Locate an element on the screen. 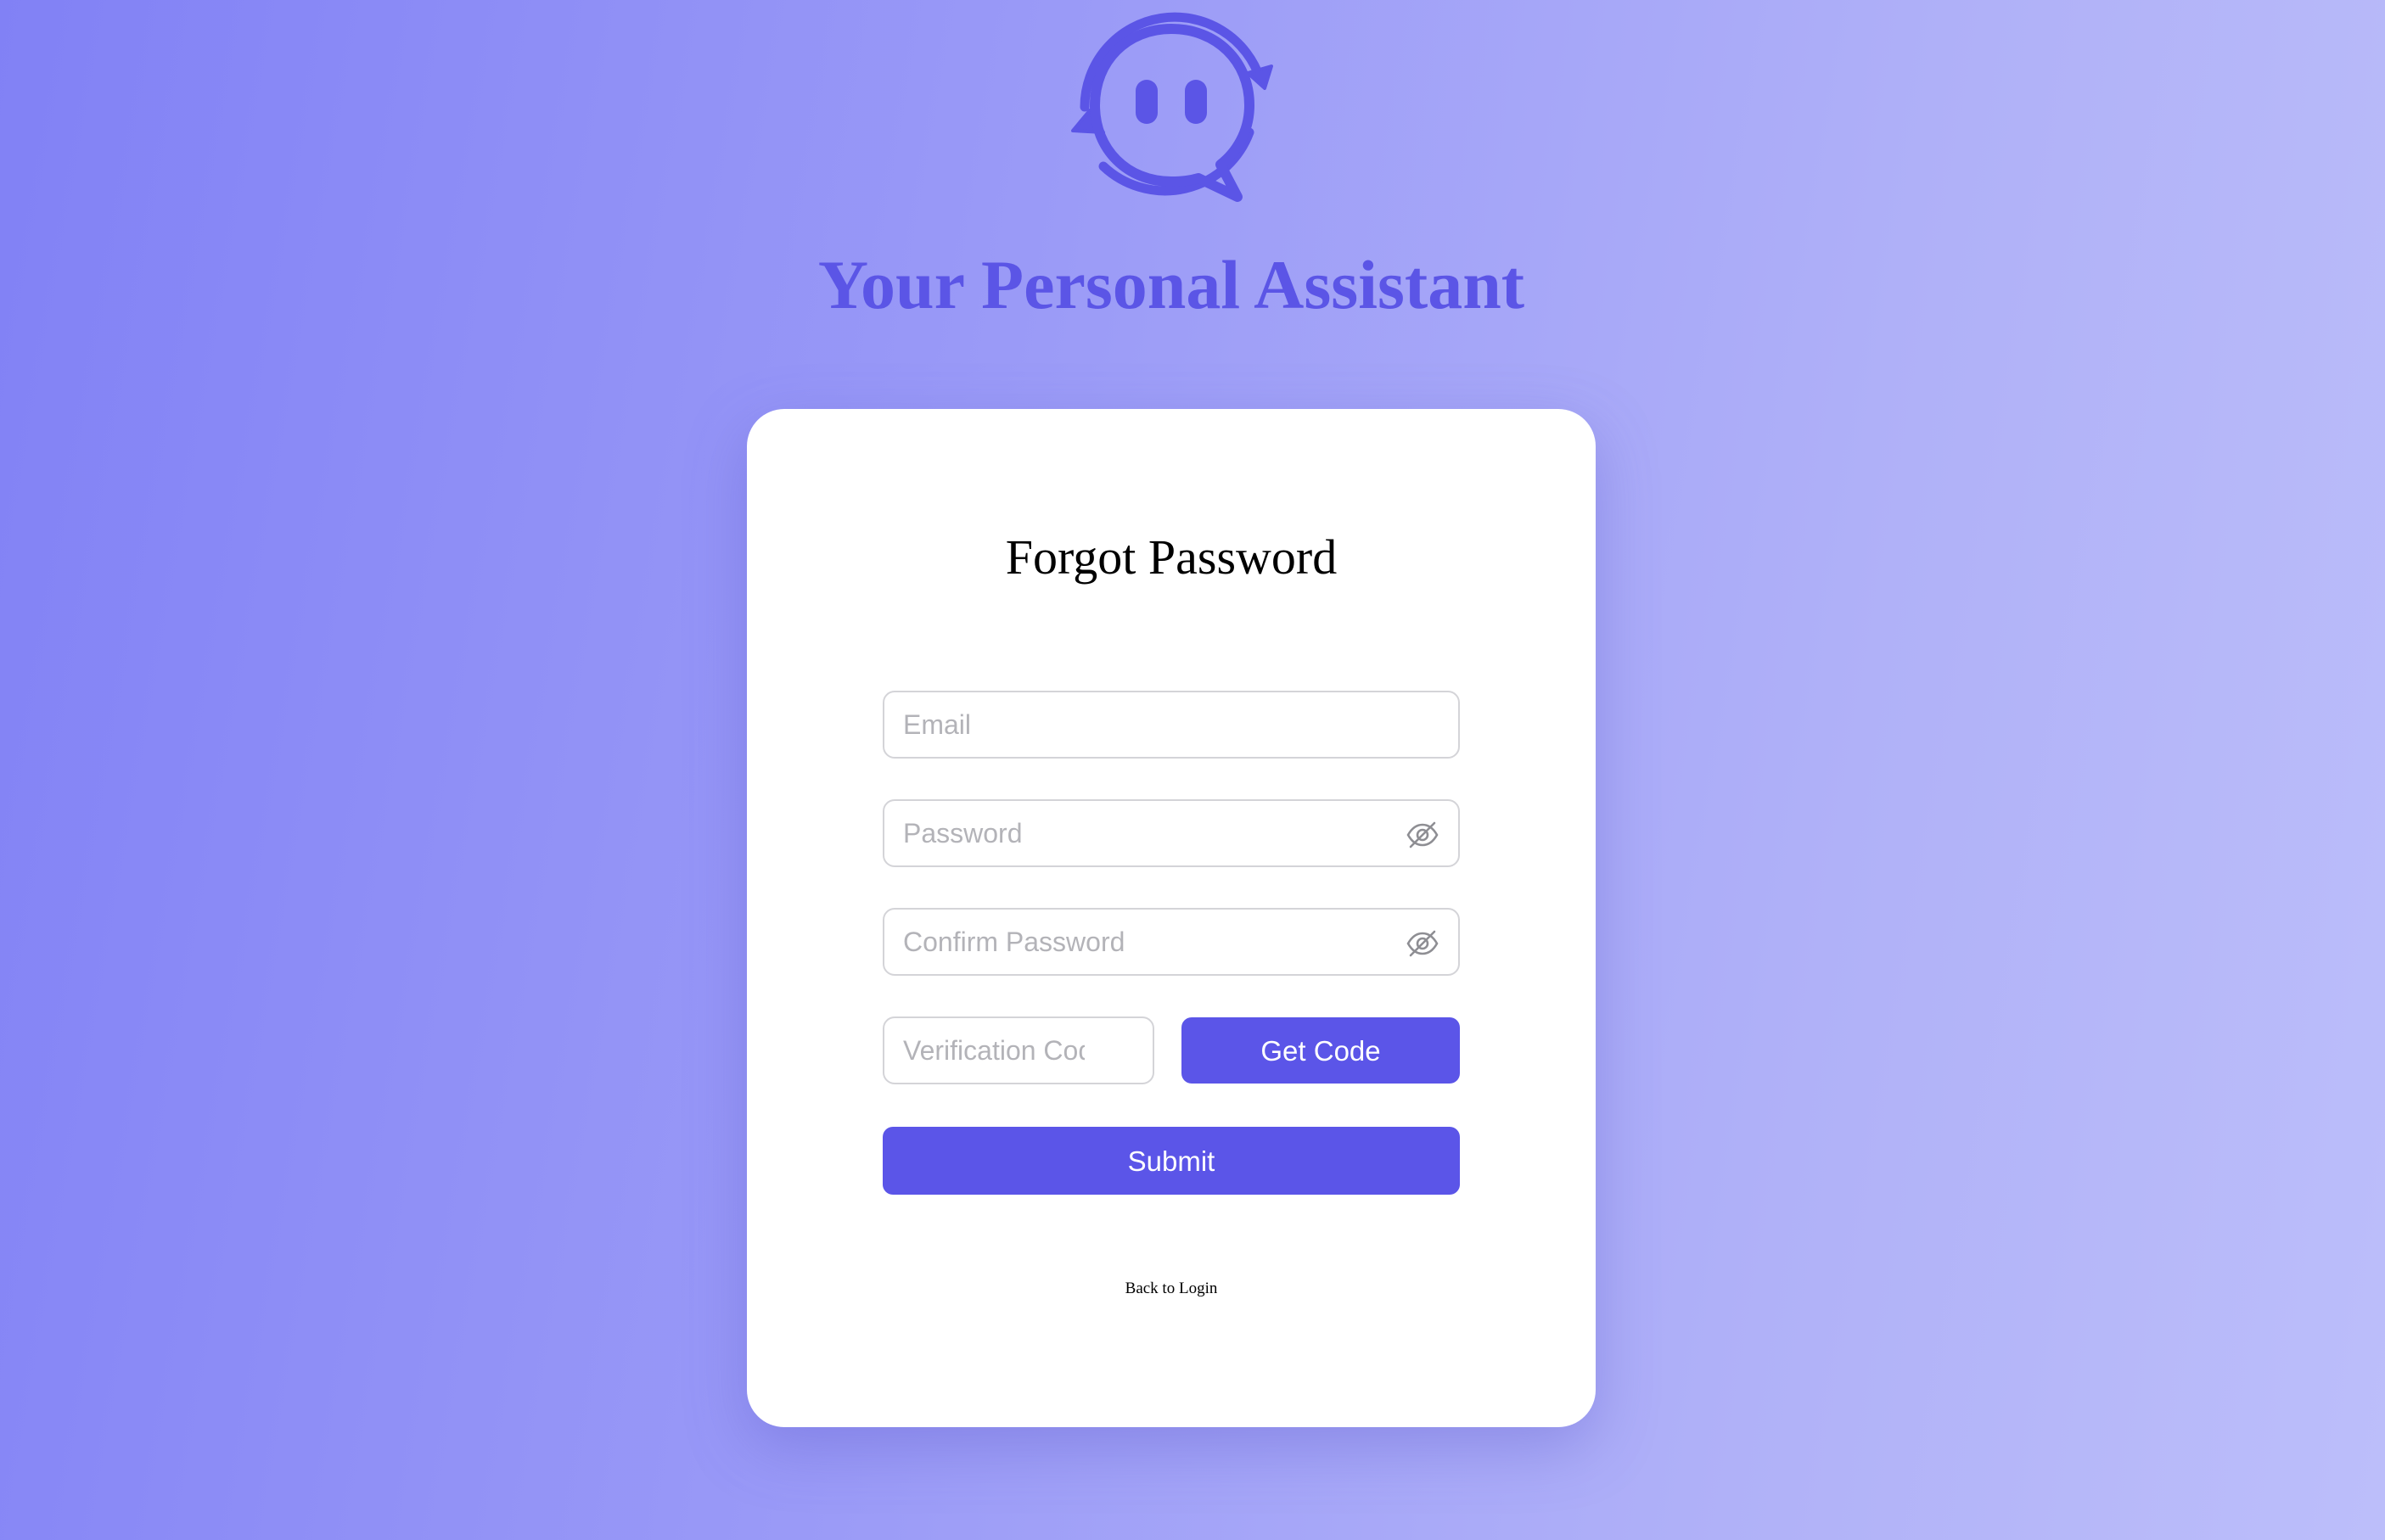 The image size is (2385, 1540). verification-code-input is located at coordinates (1018, 1050).